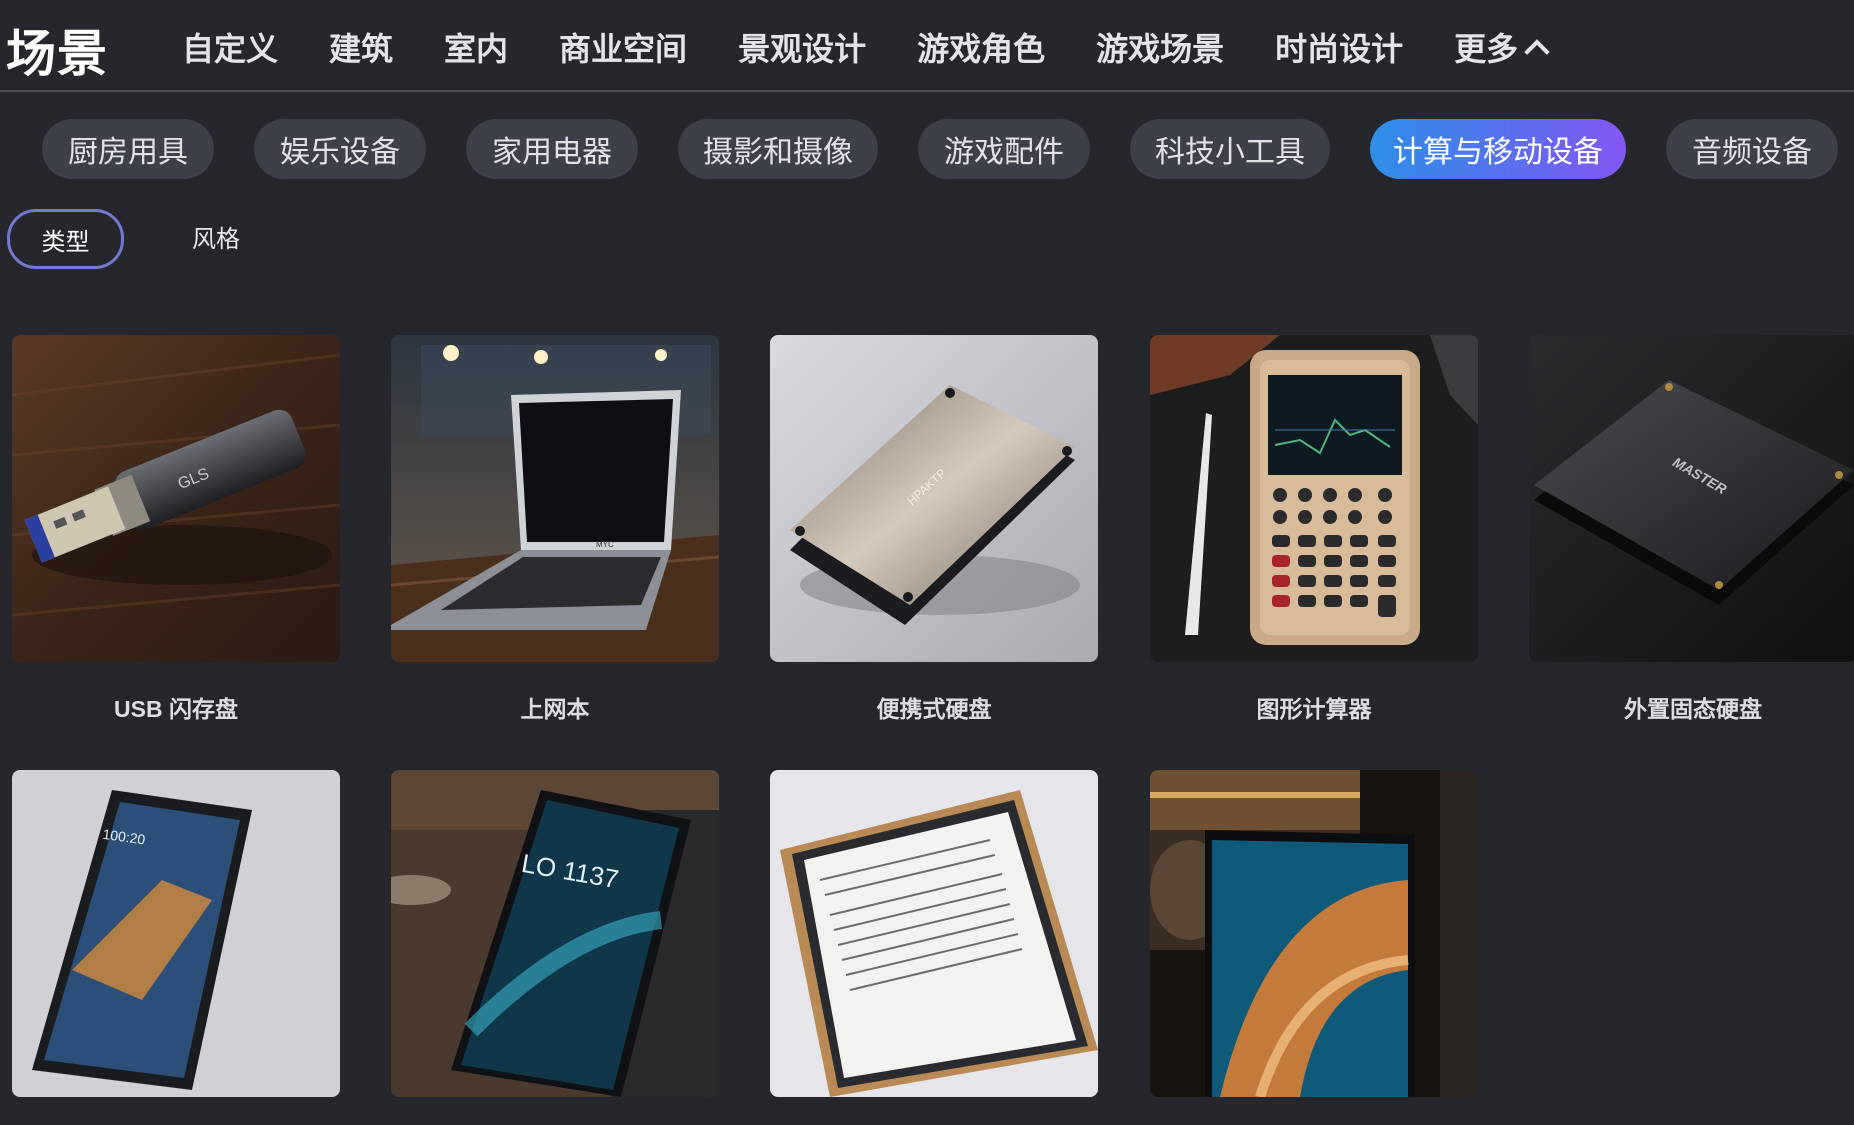 The image size is (1854, 1125). I want to click on nav-item-interior: 室内, so click(476, 47).